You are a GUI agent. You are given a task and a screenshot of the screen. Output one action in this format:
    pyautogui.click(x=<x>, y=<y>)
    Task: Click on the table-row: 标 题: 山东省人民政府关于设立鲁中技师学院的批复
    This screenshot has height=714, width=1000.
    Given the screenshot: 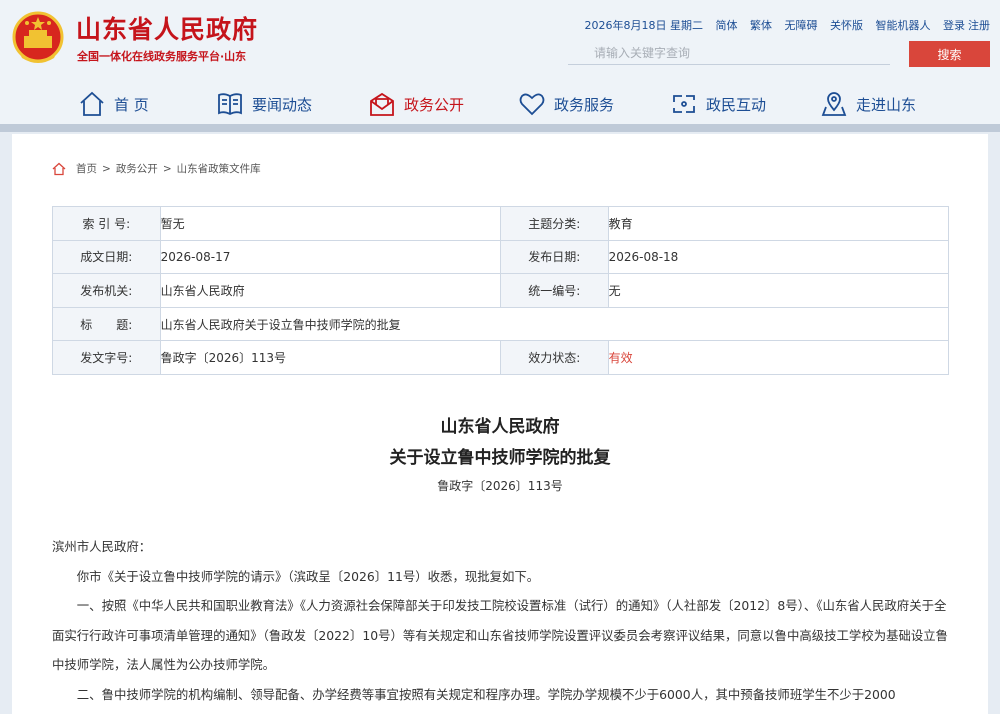 What is the action you would take?
    pyautogui.click(x=501, y=324)
    